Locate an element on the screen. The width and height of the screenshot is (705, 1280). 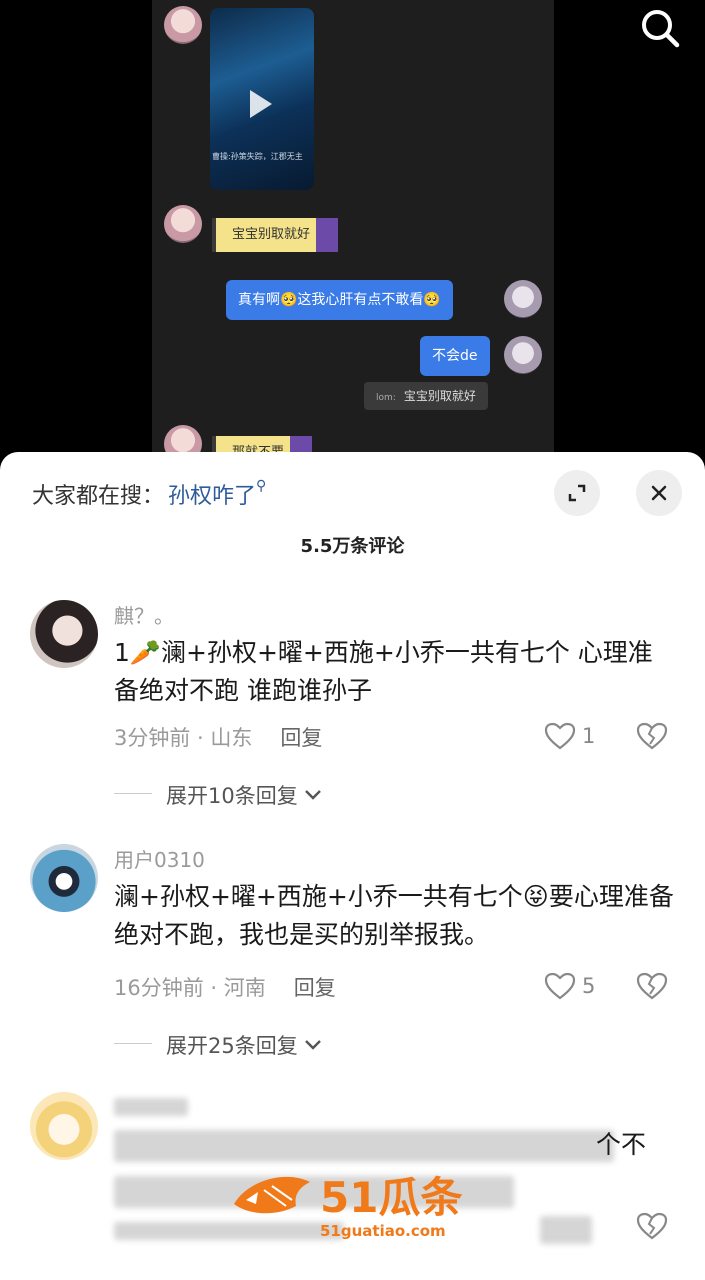
close-button is located at coordinates (659, 493).